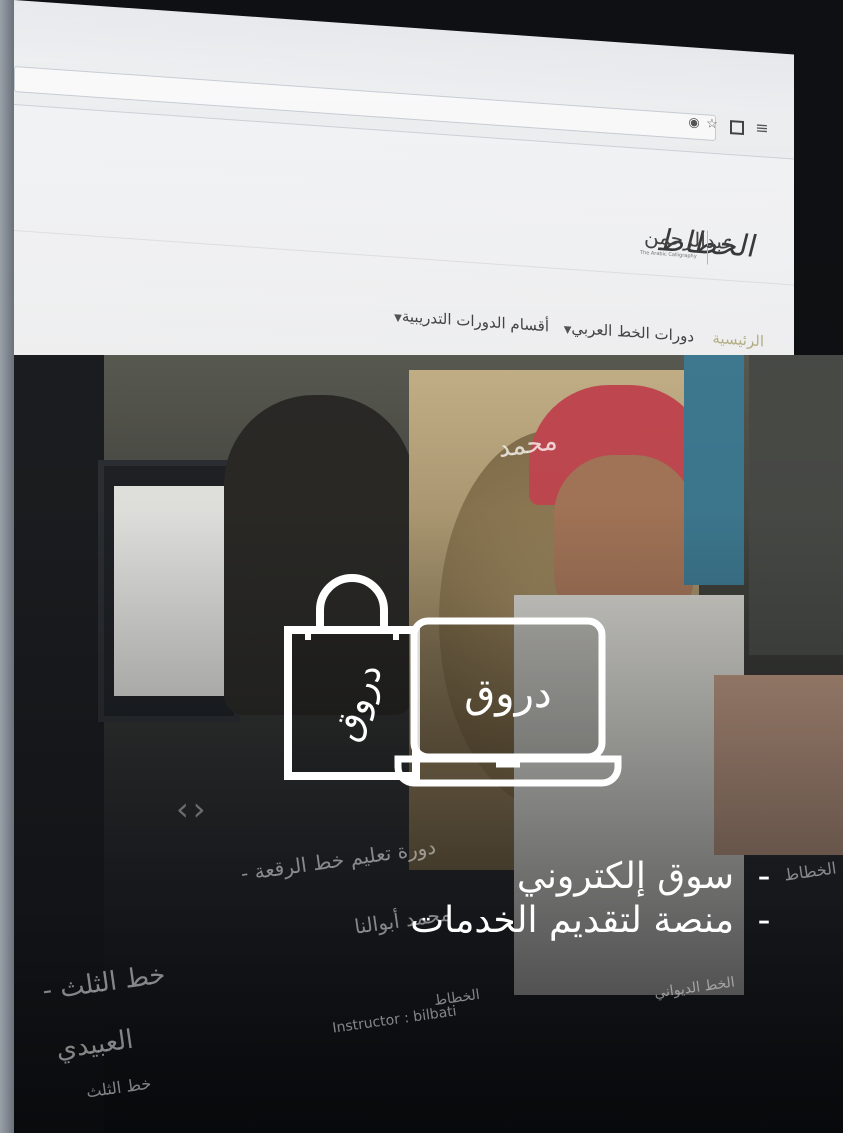 The width and height of the screenshot is (843, 1133). What do you see at coordinates (469, 320) in the screenshot?
I see `nav-item-sections: أقسام الدورات التدريبية▼` at bounding box center [469, 320].